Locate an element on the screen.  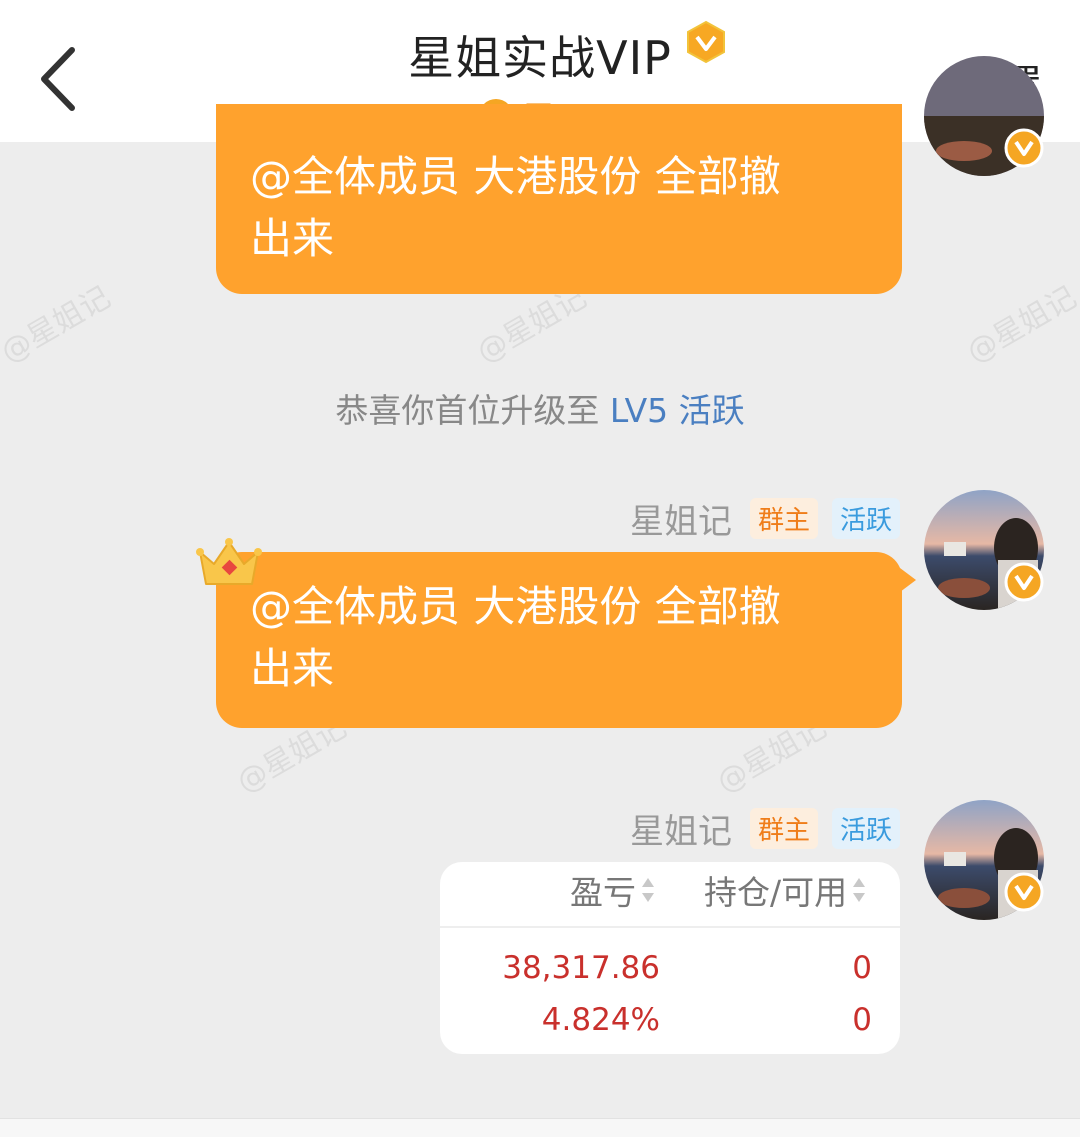
available-value: 0 is located at coordinates (862, 1020).